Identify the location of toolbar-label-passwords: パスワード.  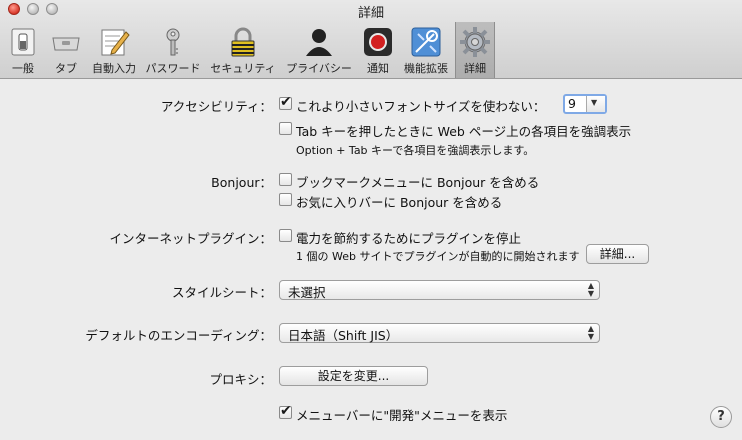
(173, 68).